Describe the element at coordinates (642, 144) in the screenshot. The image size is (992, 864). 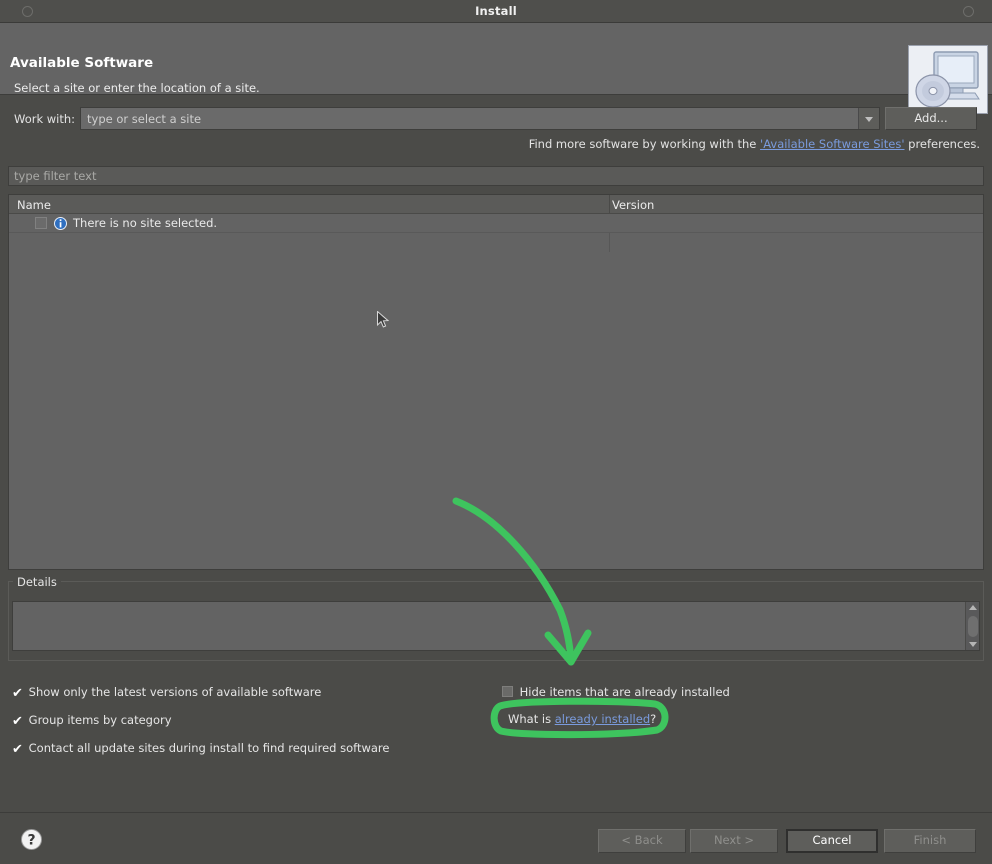
I see `find-more-prefix: Find more software by working with the` at that location.